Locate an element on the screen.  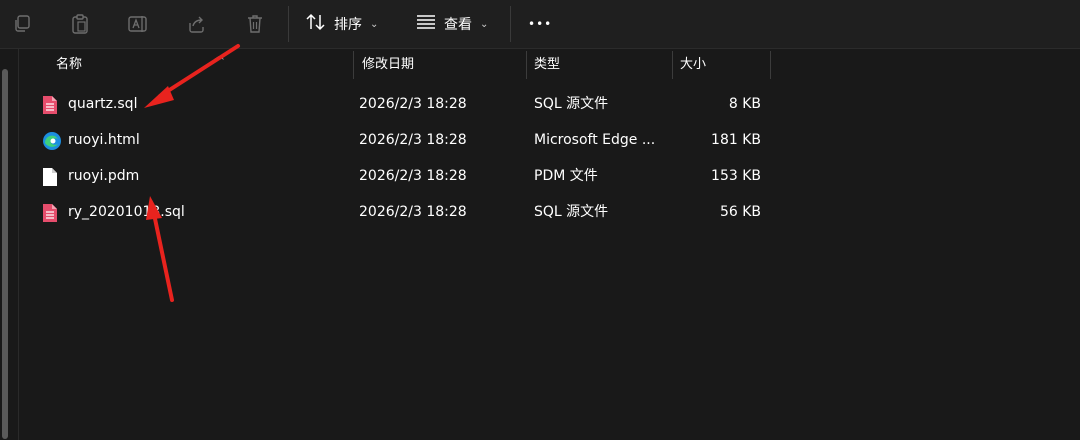
vertical-scrollbar is located at coordinates (5, 254).